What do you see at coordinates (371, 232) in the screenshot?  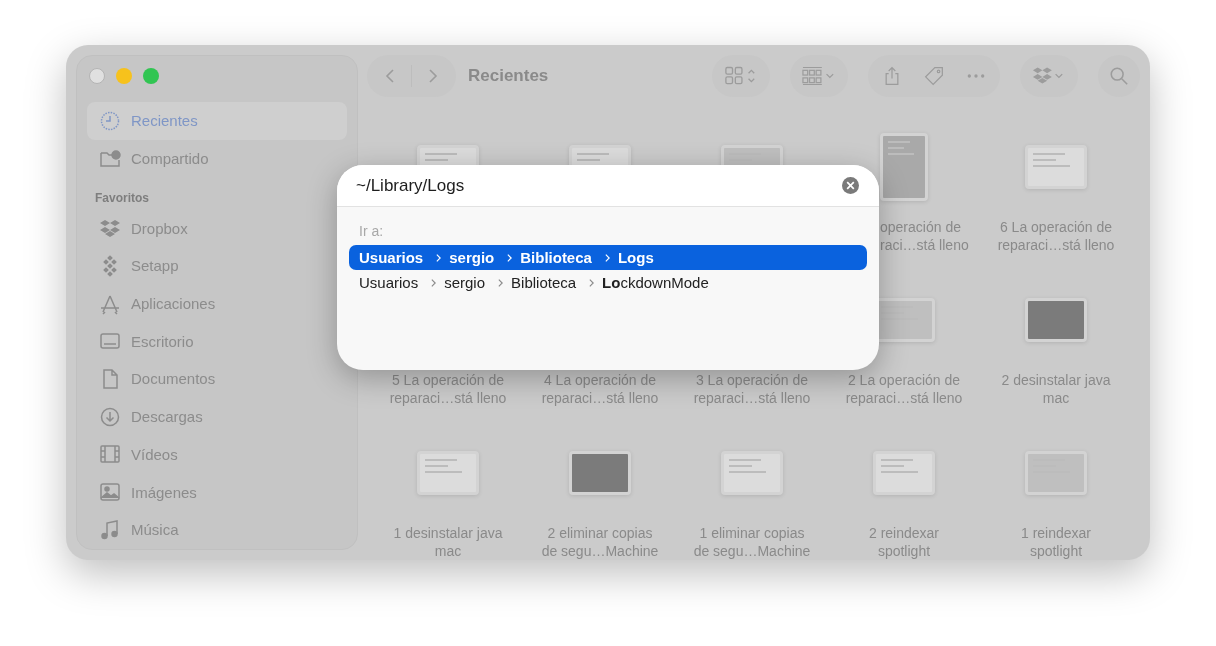 I see `section-label: Ir a:` at bounding box center [371, 232].